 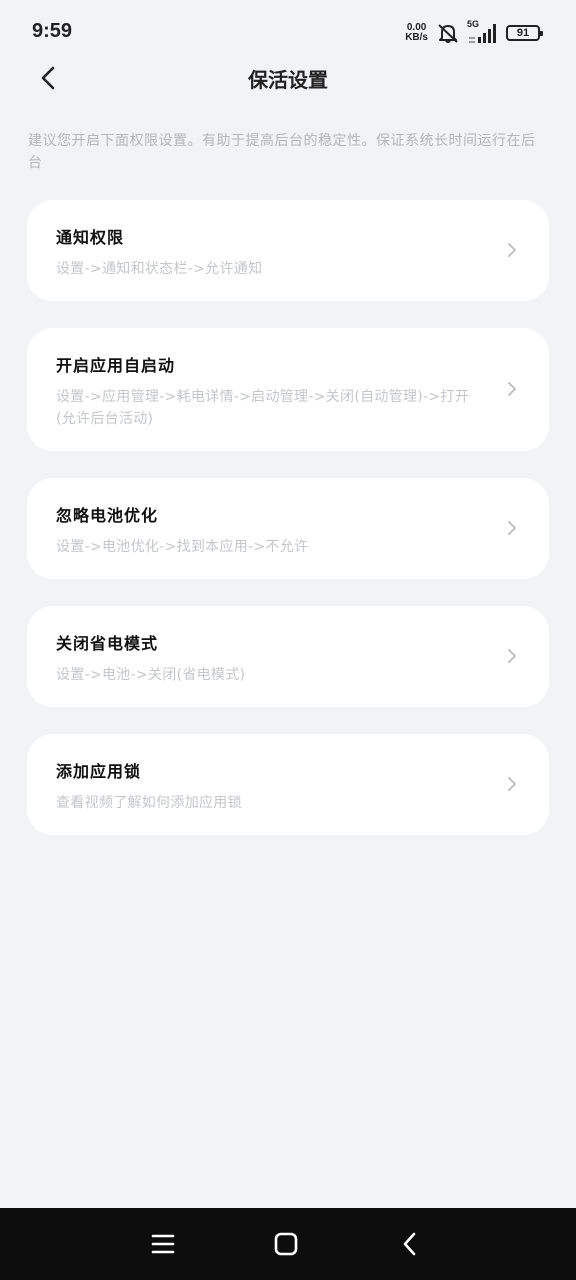 I want to click on nav-back-button, so click(x=410, y=1244).